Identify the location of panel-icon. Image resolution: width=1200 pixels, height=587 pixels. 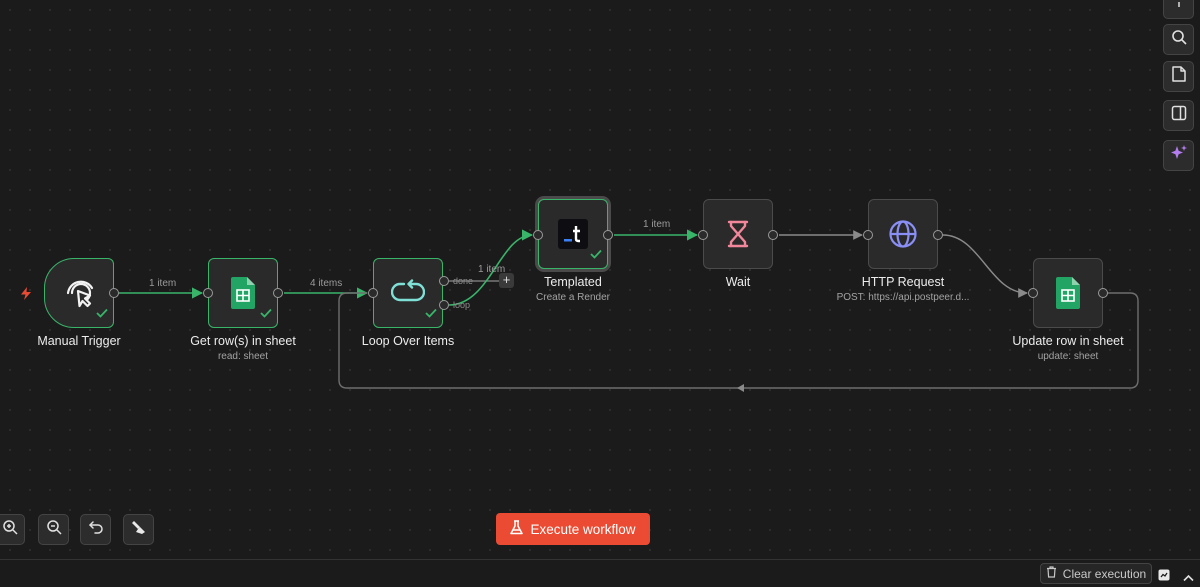
(1179, 115).